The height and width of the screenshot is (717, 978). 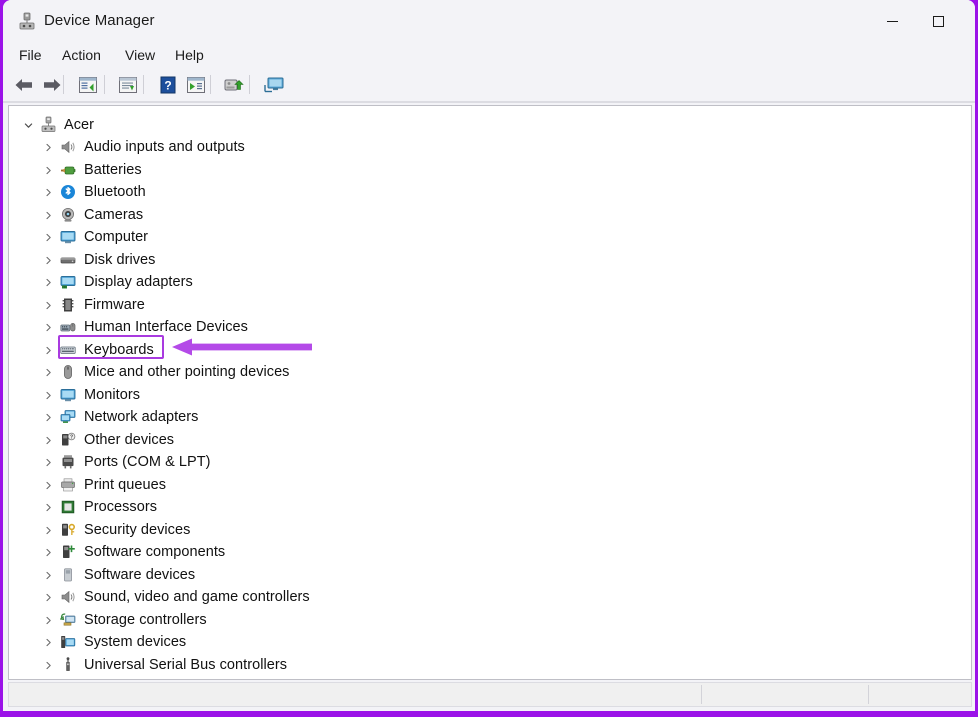 I want to click on window-title: Device Manager, so click(x=99, y=20).